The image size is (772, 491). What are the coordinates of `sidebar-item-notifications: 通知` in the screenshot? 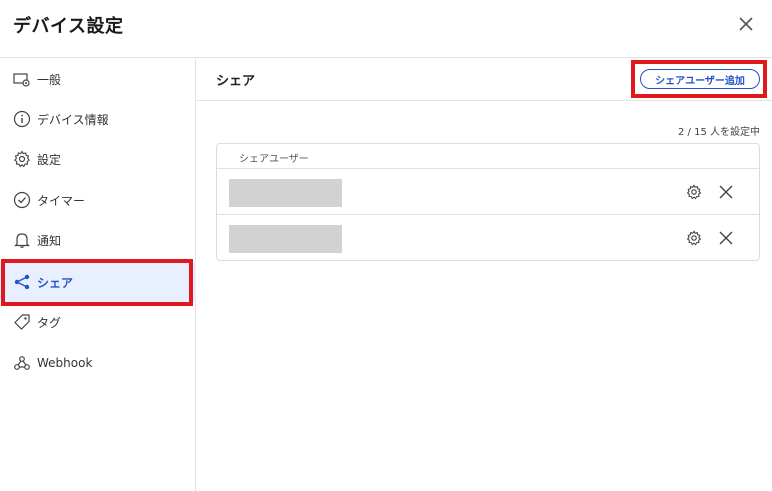 It's located at (98, 240).